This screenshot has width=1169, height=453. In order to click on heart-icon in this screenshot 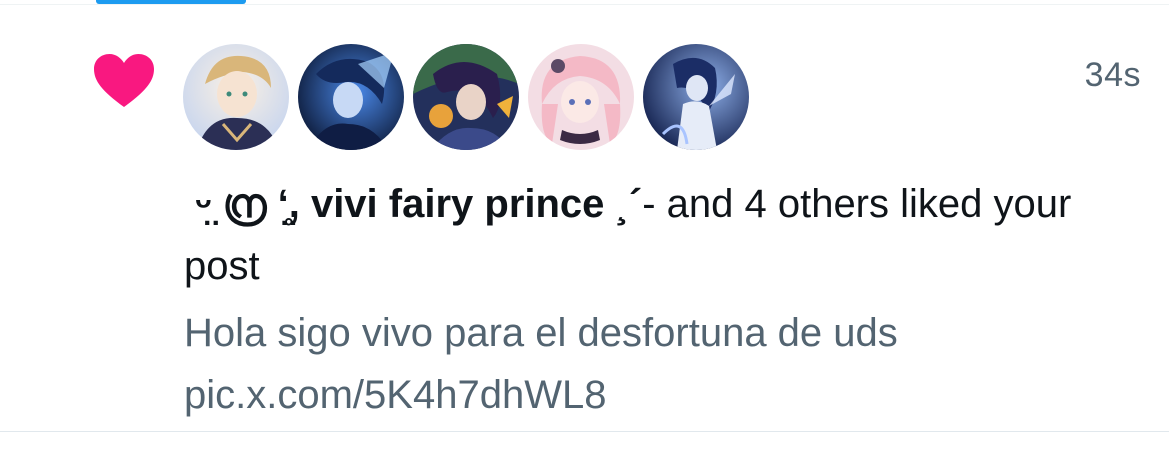, I will do `click(124, 80)`.